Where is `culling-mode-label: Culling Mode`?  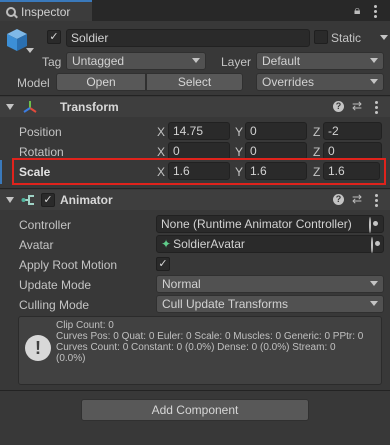 culling-mode-label: Culling Mode is located at coordinates (54, 305).